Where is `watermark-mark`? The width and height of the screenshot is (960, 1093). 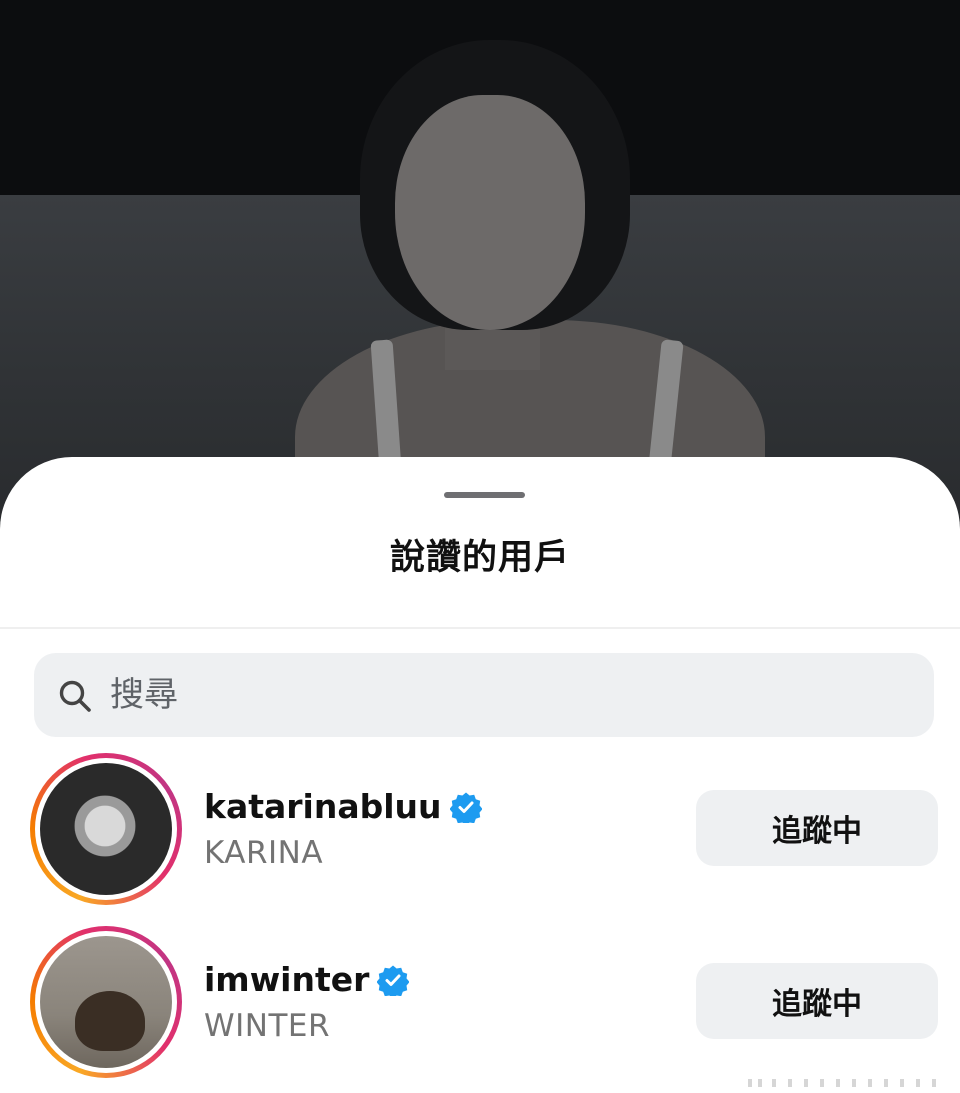
watermark-mark is located at coordinates (842, 1083).